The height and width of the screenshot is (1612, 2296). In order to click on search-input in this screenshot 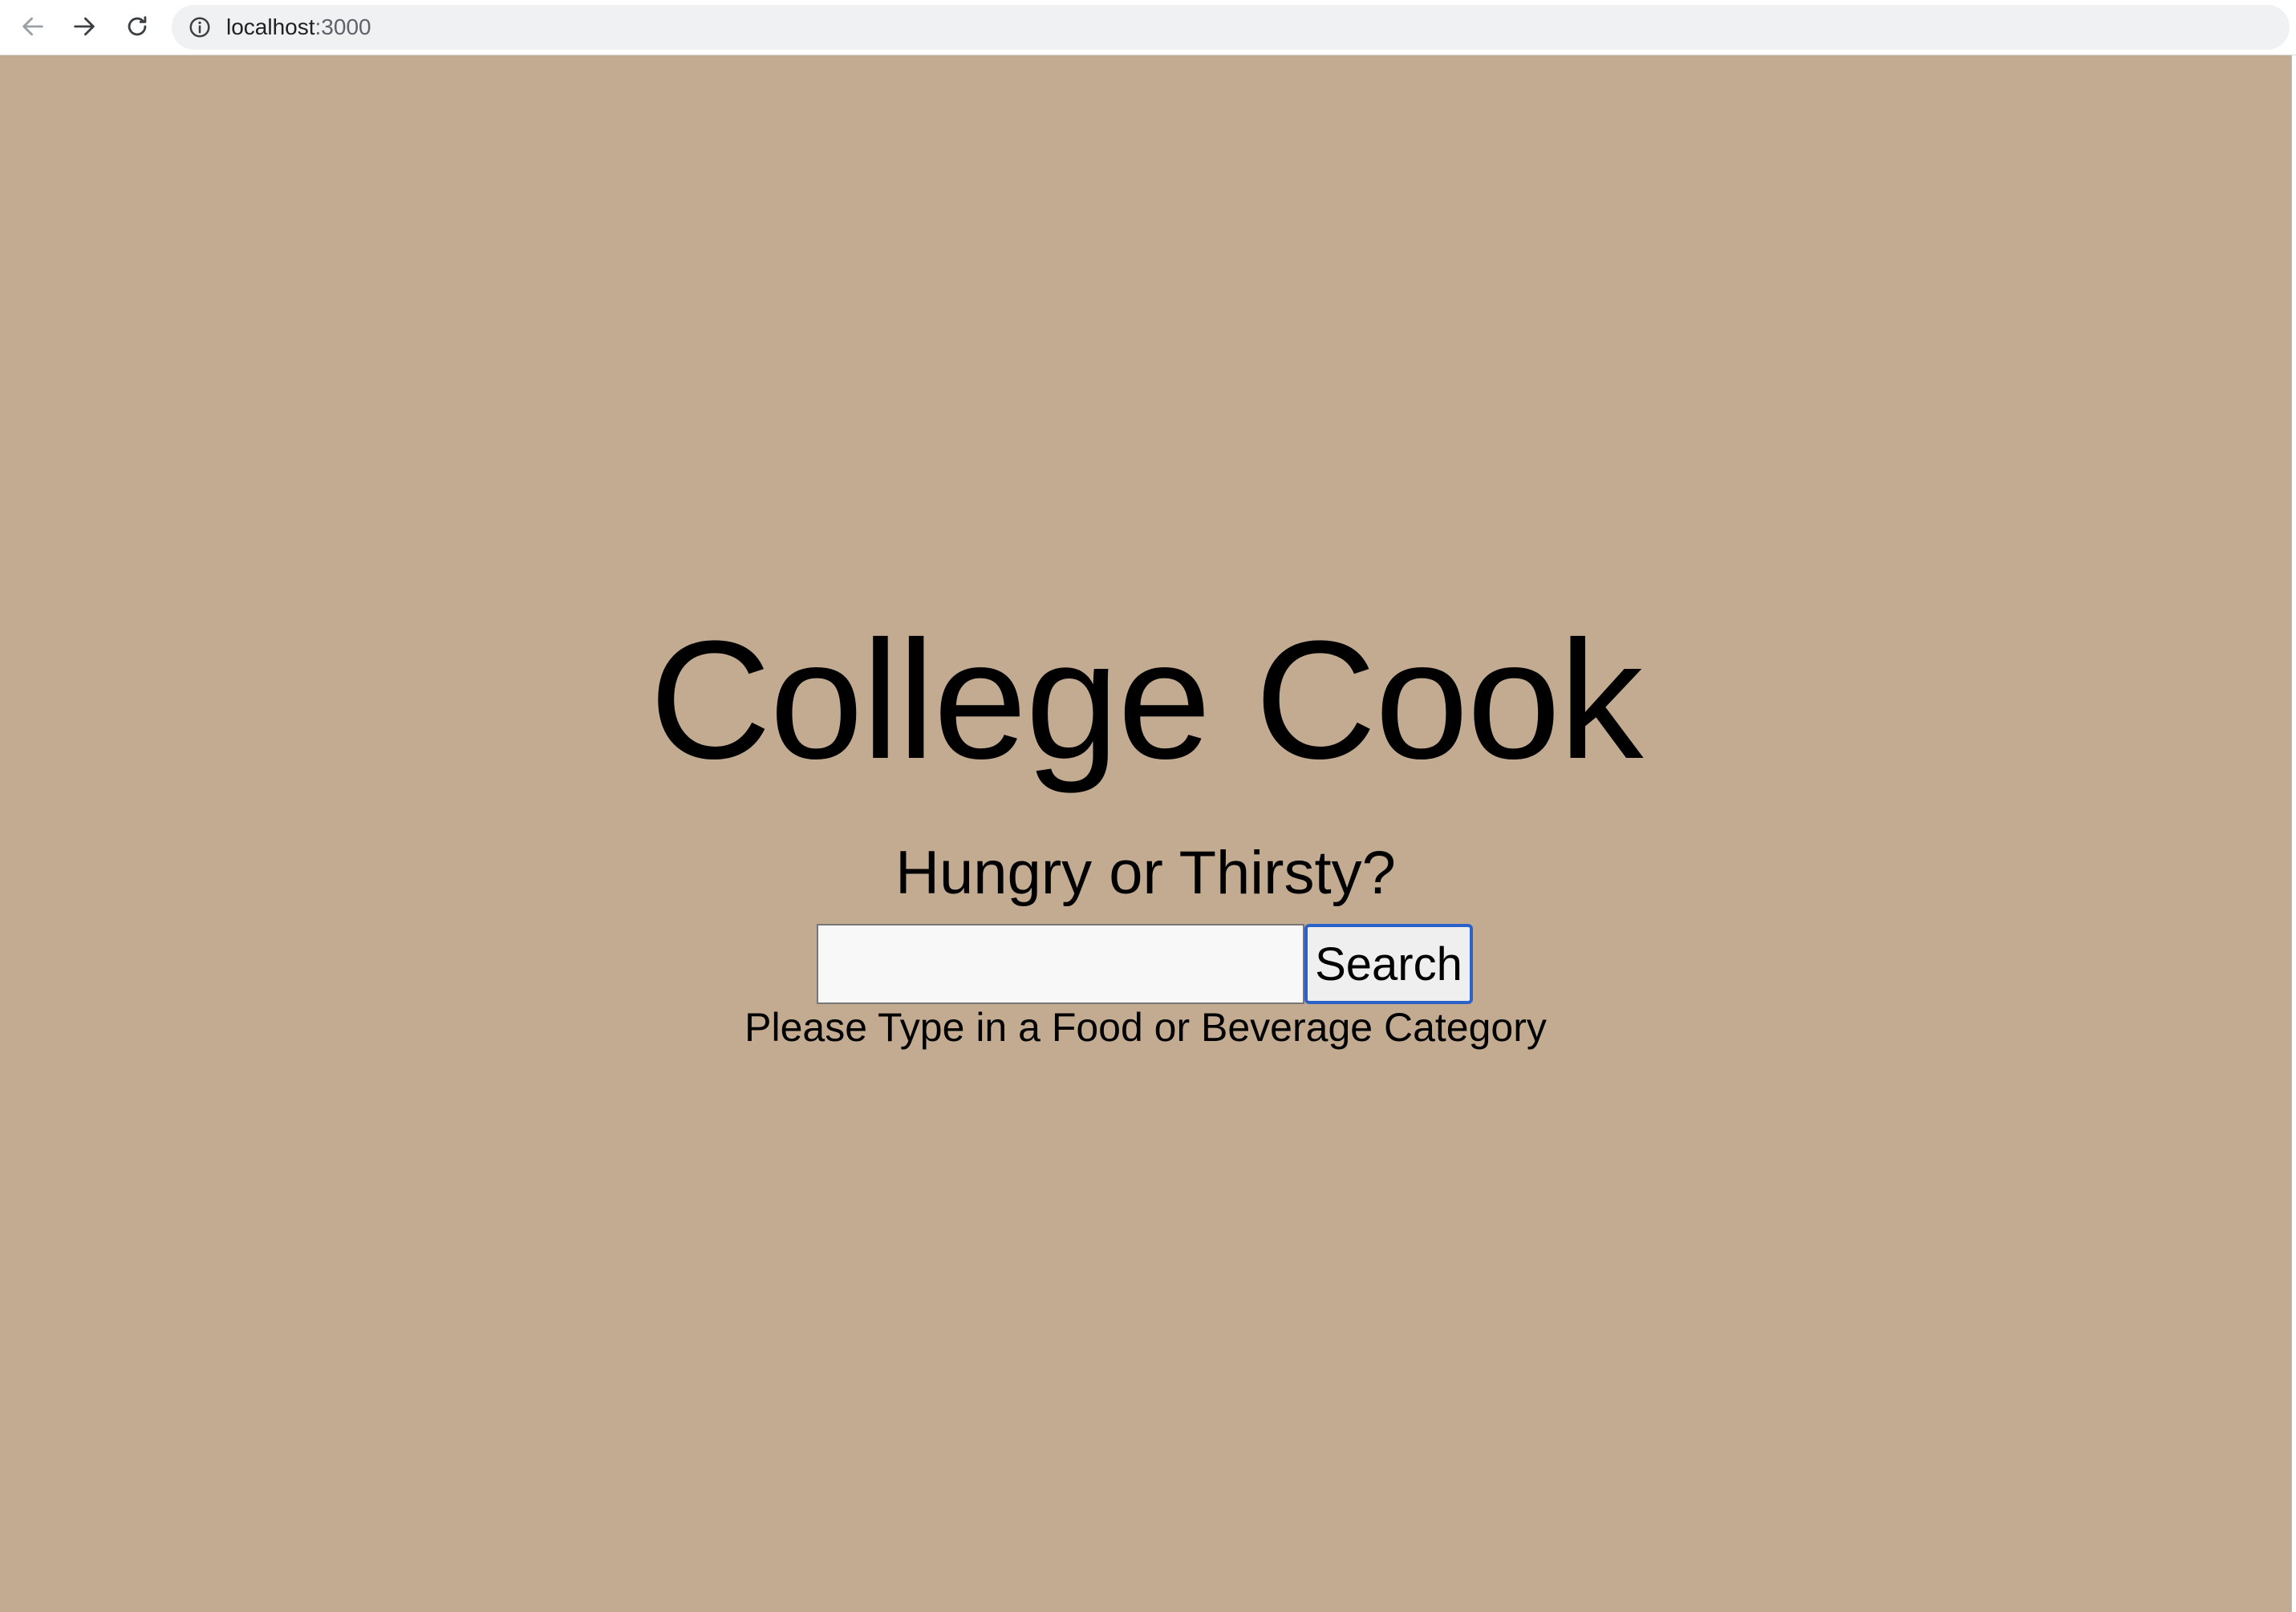, I will do `click(1060, 964)`.